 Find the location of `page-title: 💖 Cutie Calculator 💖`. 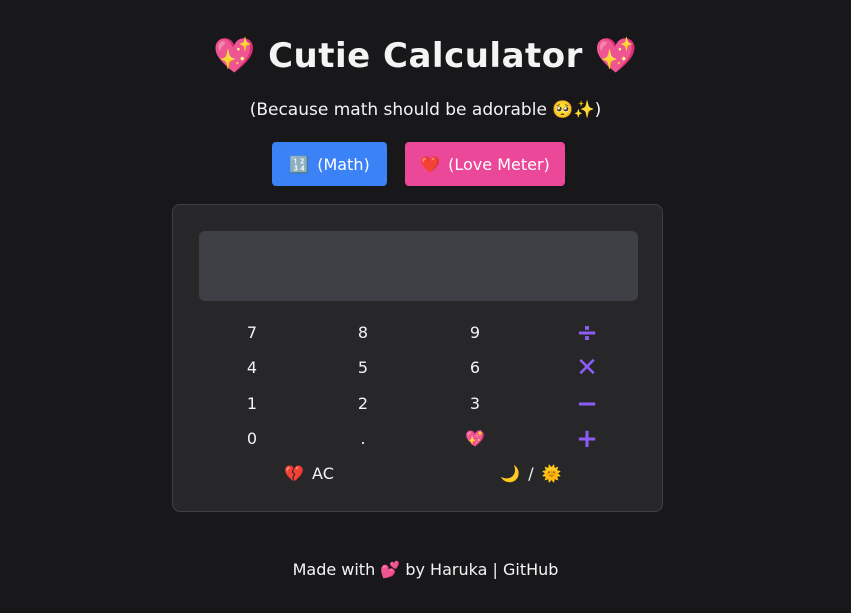

page-title: 💖 Cutie Calculator 💖 is located at coordinates (425, 56).